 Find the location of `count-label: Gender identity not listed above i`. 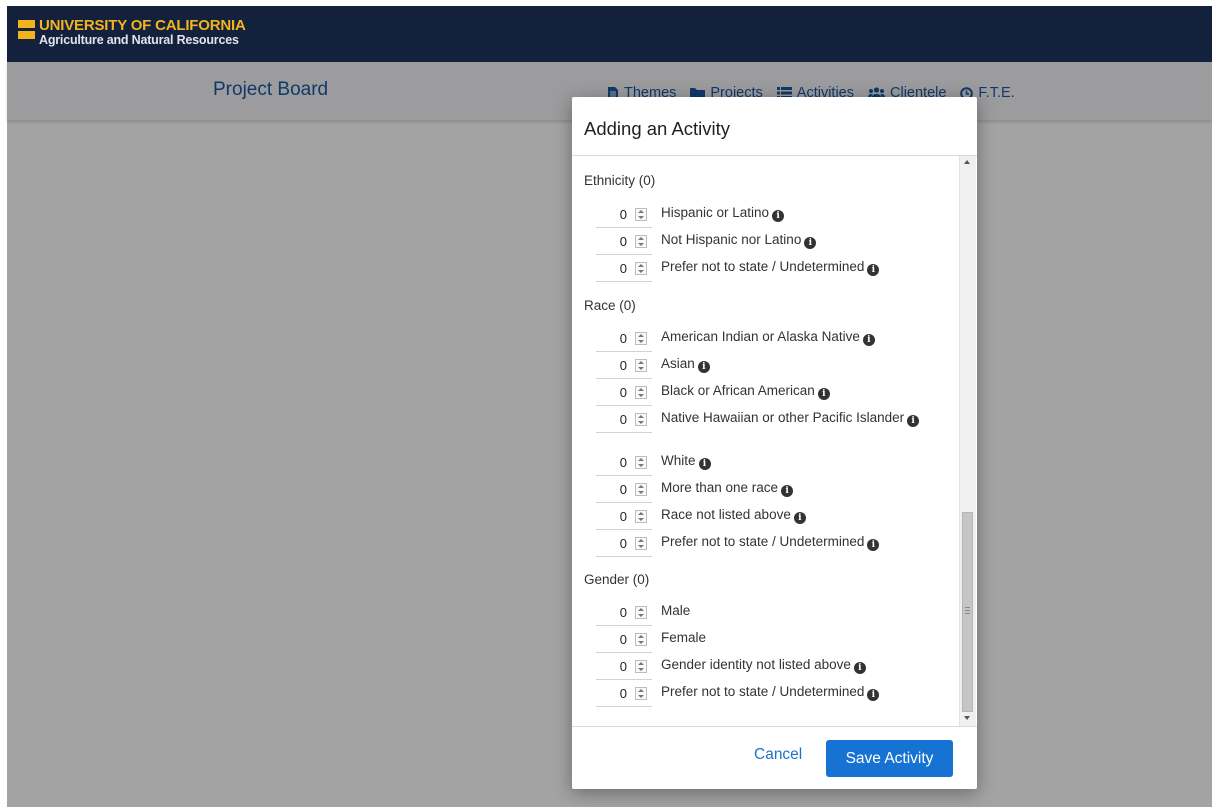

count-label: Gender identity not listed above i is located at coordinates (791, 664).